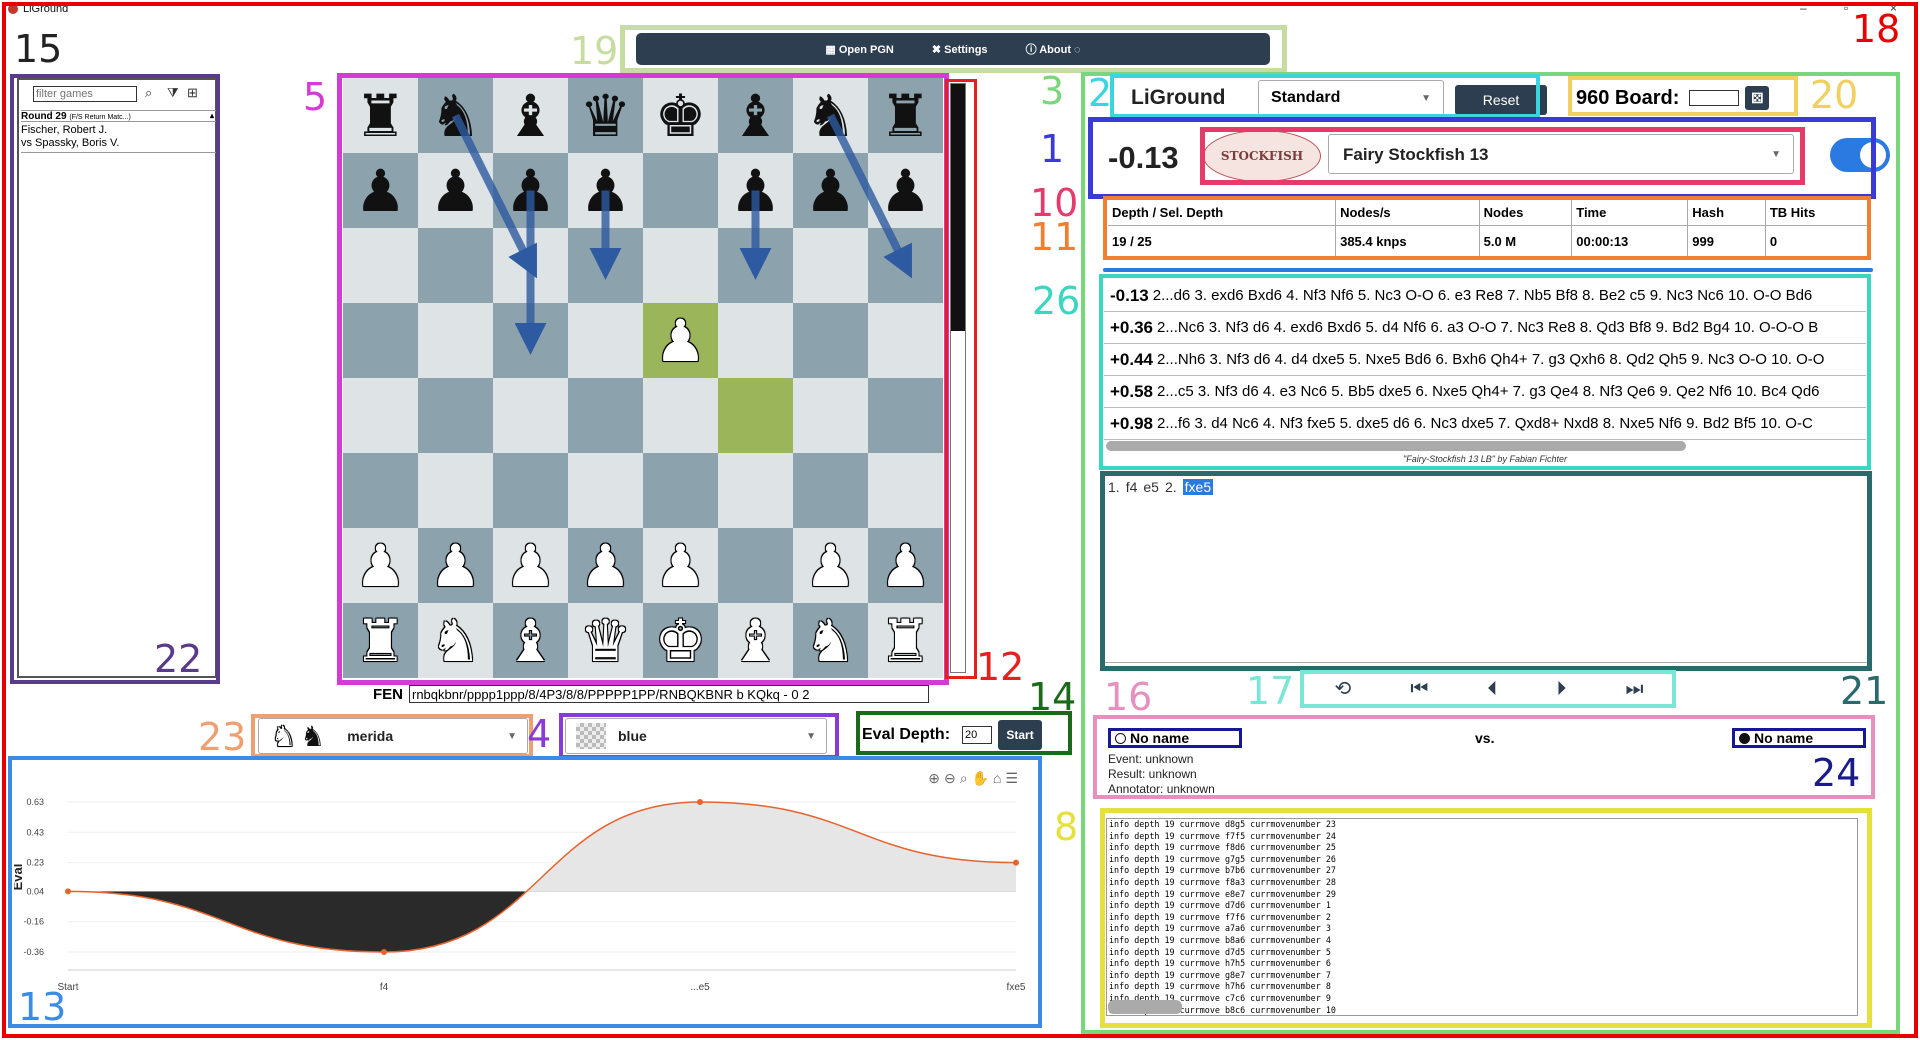 This screenshot has width=1920, height=1040. What do you see at coordinates (999, 778) in the screenshot?
I see `home-icon: ⌂` at bounding box center [999, 778].